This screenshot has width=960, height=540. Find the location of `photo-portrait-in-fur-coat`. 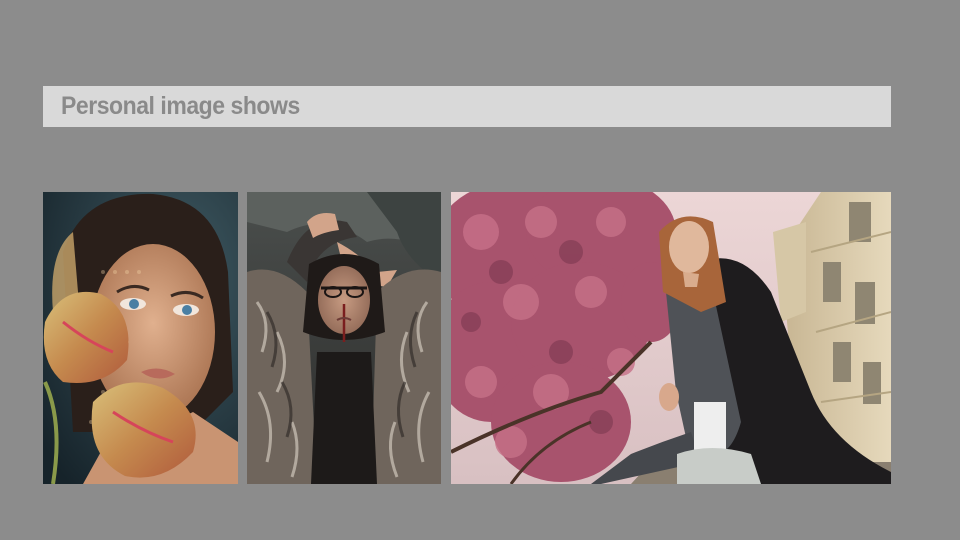

photo-portrait-in-fur-coat is located at coordinates (344, 338).